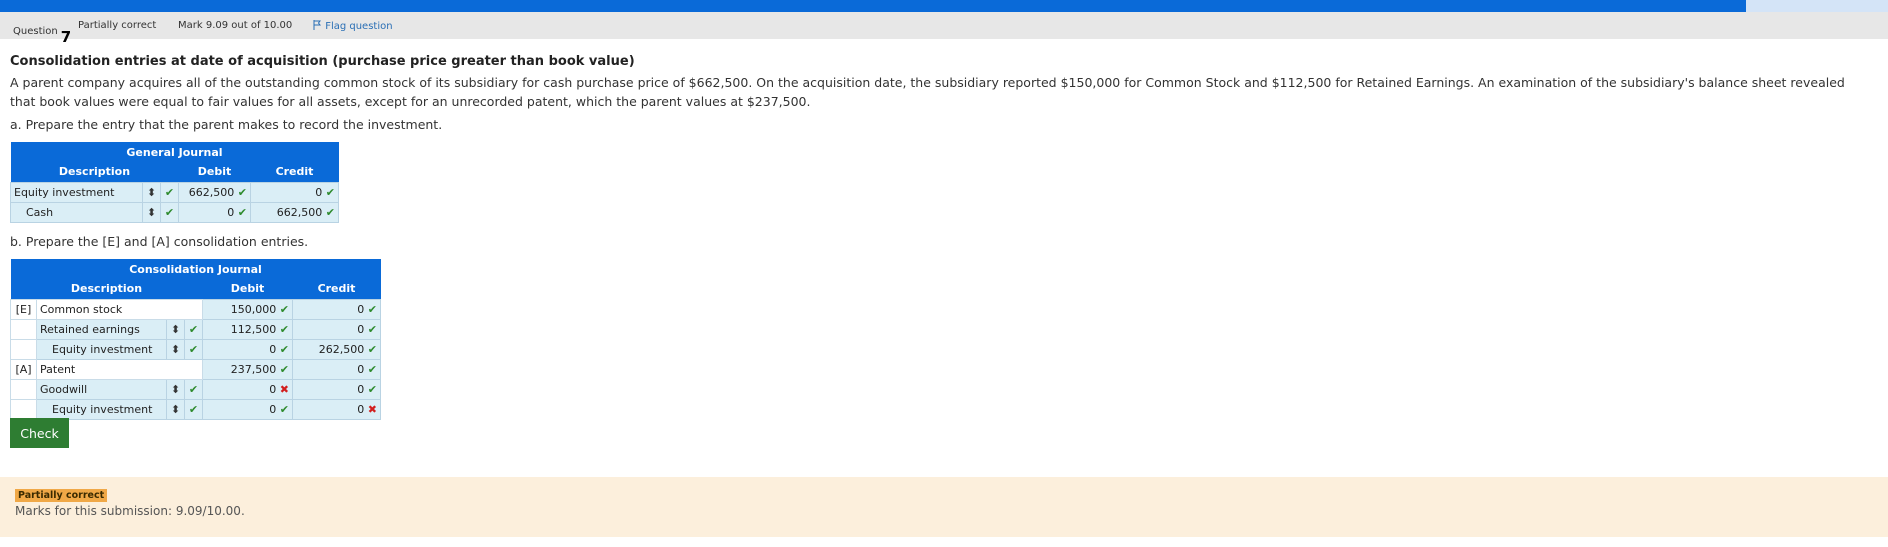 The image size is (1888, 547). I want to click on debit-header: Debit, so click(214, 172).